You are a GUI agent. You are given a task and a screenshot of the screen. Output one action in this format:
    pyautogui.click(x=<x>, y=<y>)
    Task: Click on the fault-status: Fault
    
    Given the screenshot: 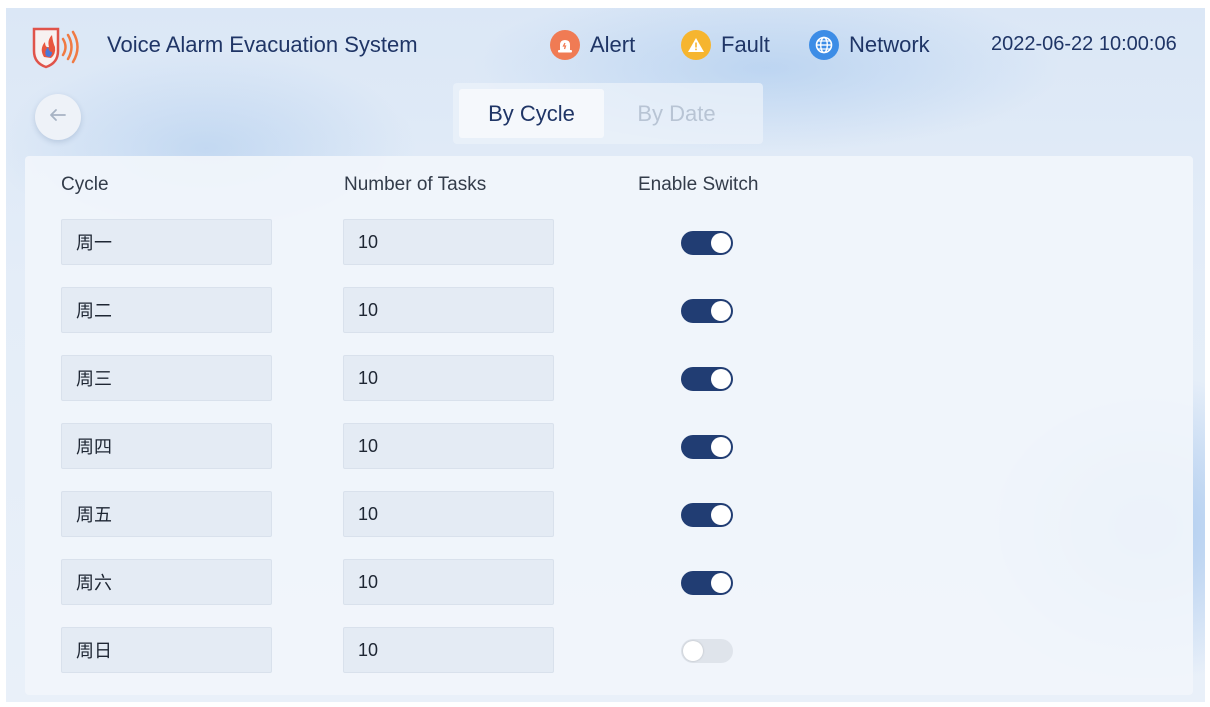 What is the action you would take?
    pyautogui.click(x=725, y=45)
    